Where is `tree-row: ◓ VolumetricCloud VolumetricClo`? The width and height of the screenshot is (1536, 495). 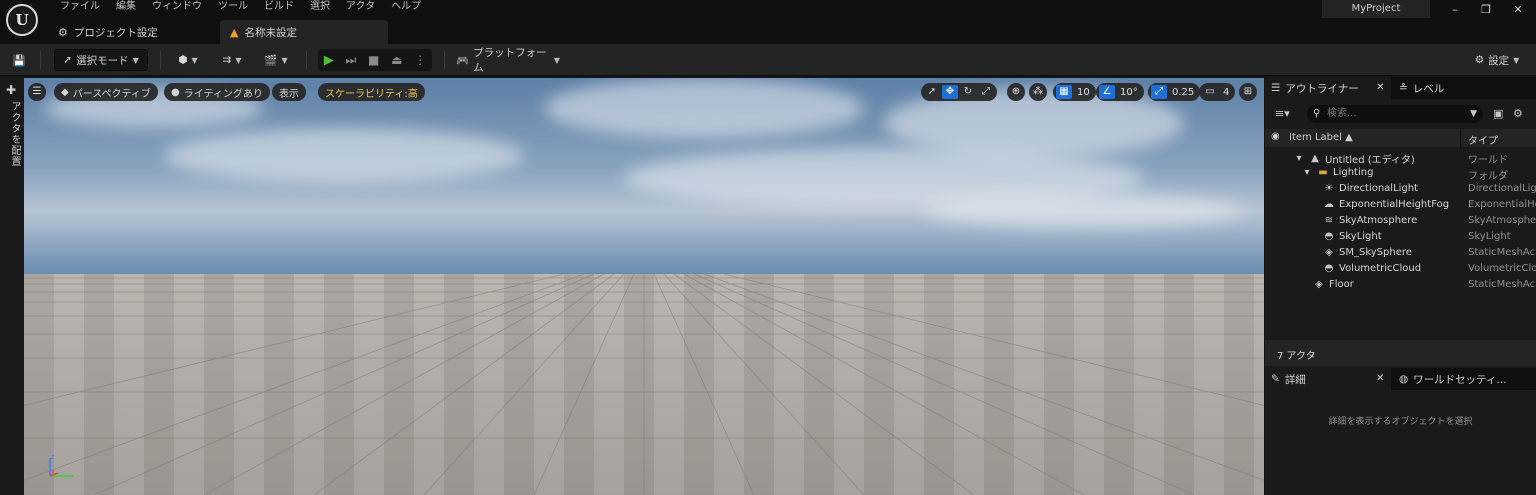
tree-row: ◓ VolumetricCloud VolumetricClo is located at coordinates (1400, 270).